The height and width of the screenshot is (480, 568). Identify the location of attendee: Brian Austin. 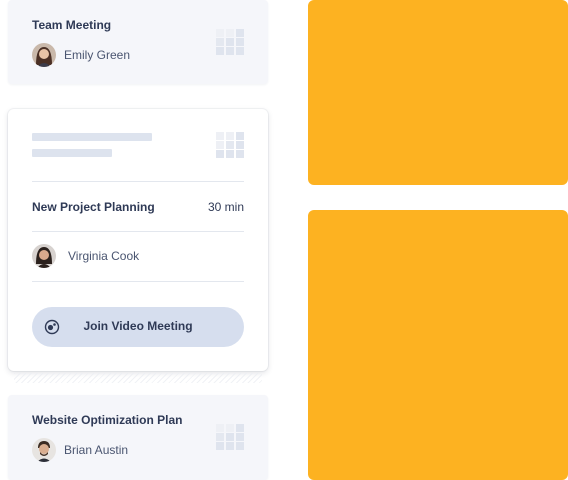
(80, 450).